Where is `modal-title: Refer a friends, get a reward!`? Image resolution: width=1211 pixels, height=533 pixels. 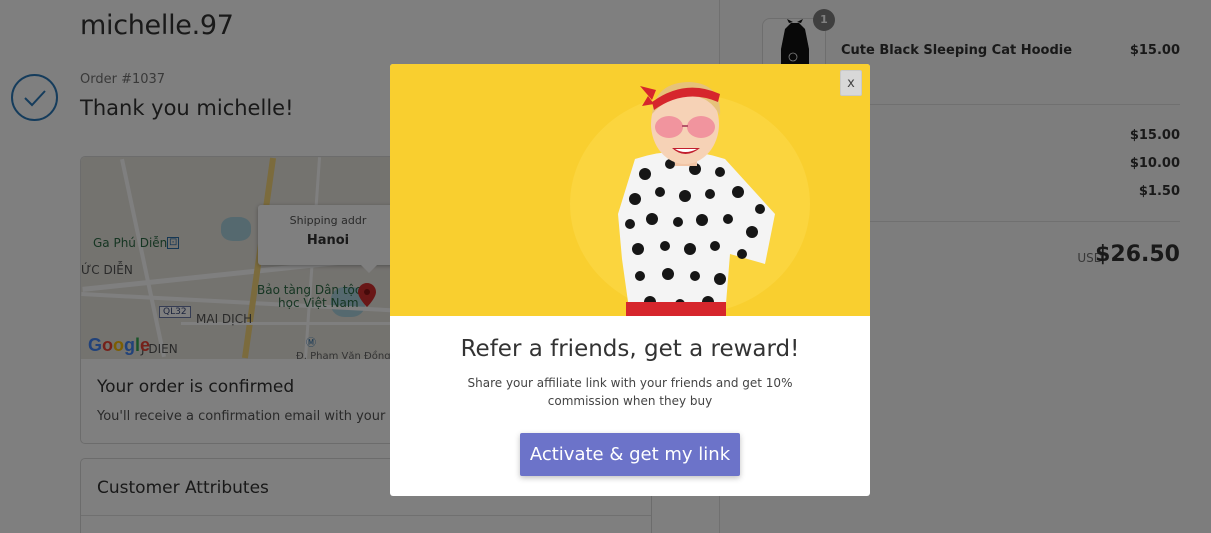
modal-title: Refer a friends, get a reward! is located at coordinates (630, 349).